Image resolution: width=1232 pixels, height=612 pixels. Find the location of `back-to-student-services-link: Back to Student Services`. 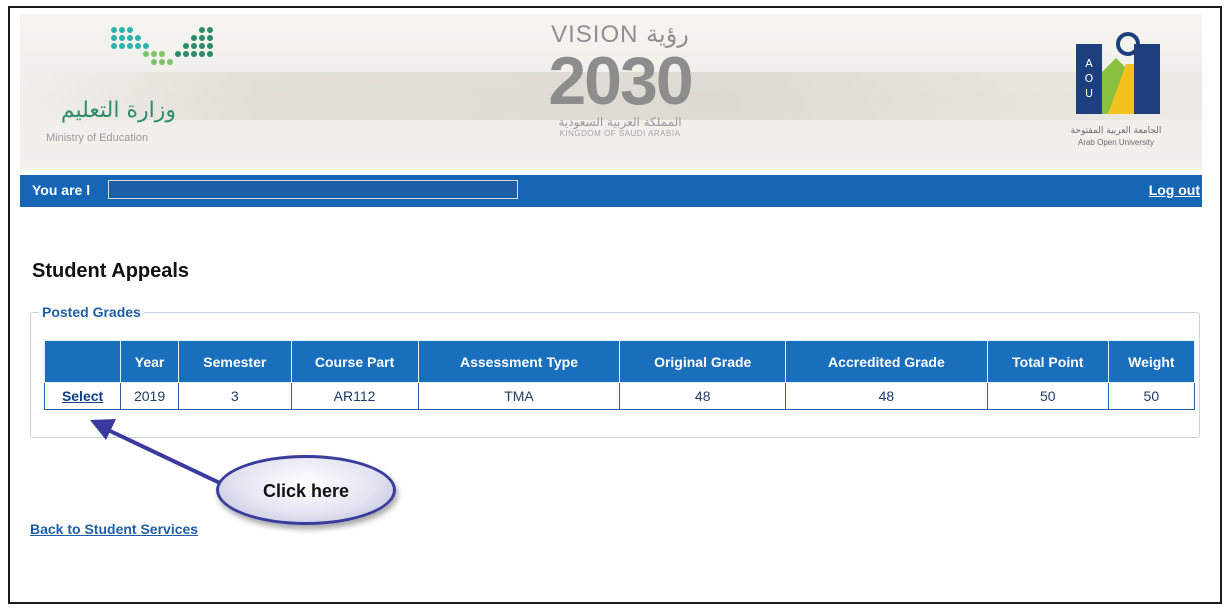

back-to-student-services-link: Back to Student Services is located at coordinates (114, 529).